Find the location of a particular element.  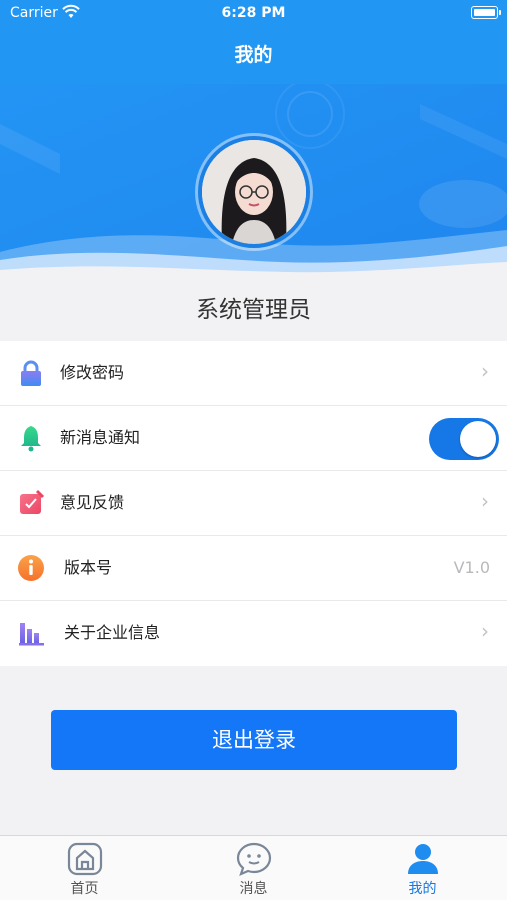

menu-item-version: 版本号 V1.0 is located at coordinates (253, 568).